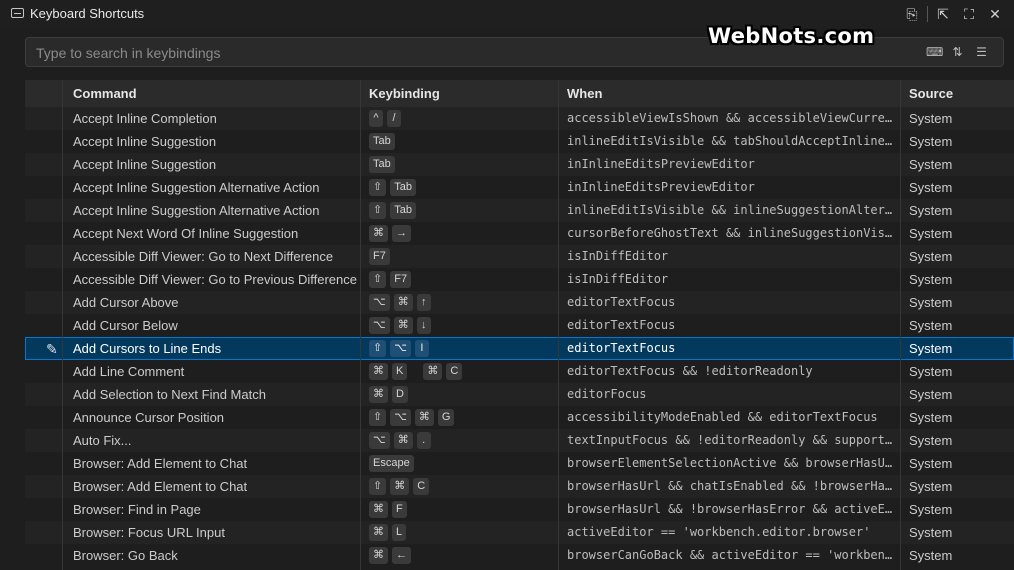  I want to click on maximize-icon: ⛶, so click(969, 14).